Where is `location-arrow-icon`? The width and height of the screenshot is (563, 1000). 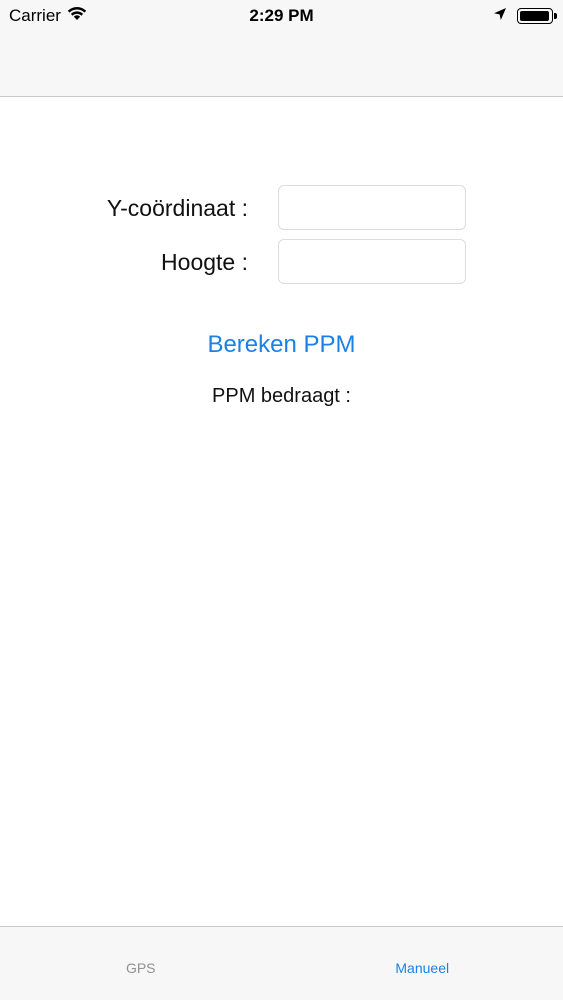 location-arrow-icon is located at coordinates (500, 16).